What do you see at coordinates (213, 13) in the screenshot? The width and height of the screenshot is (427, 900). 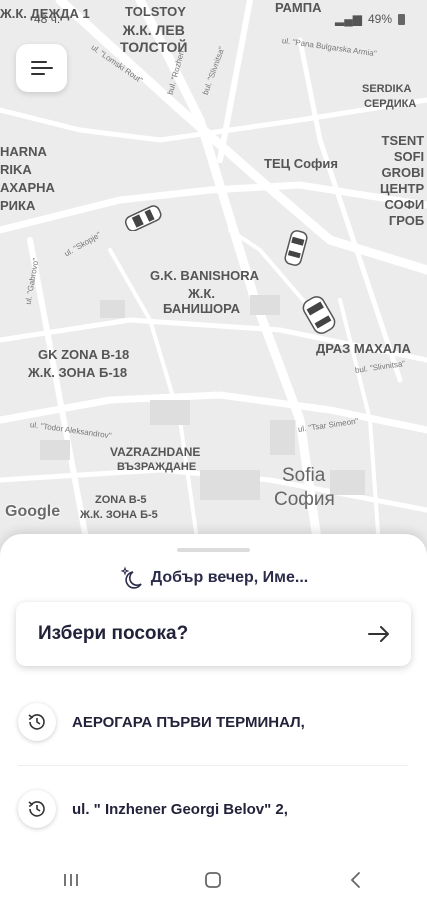 I see `status-bar: 48 ч. ▂▄▆ 49%` at bounding box center [213, 13].